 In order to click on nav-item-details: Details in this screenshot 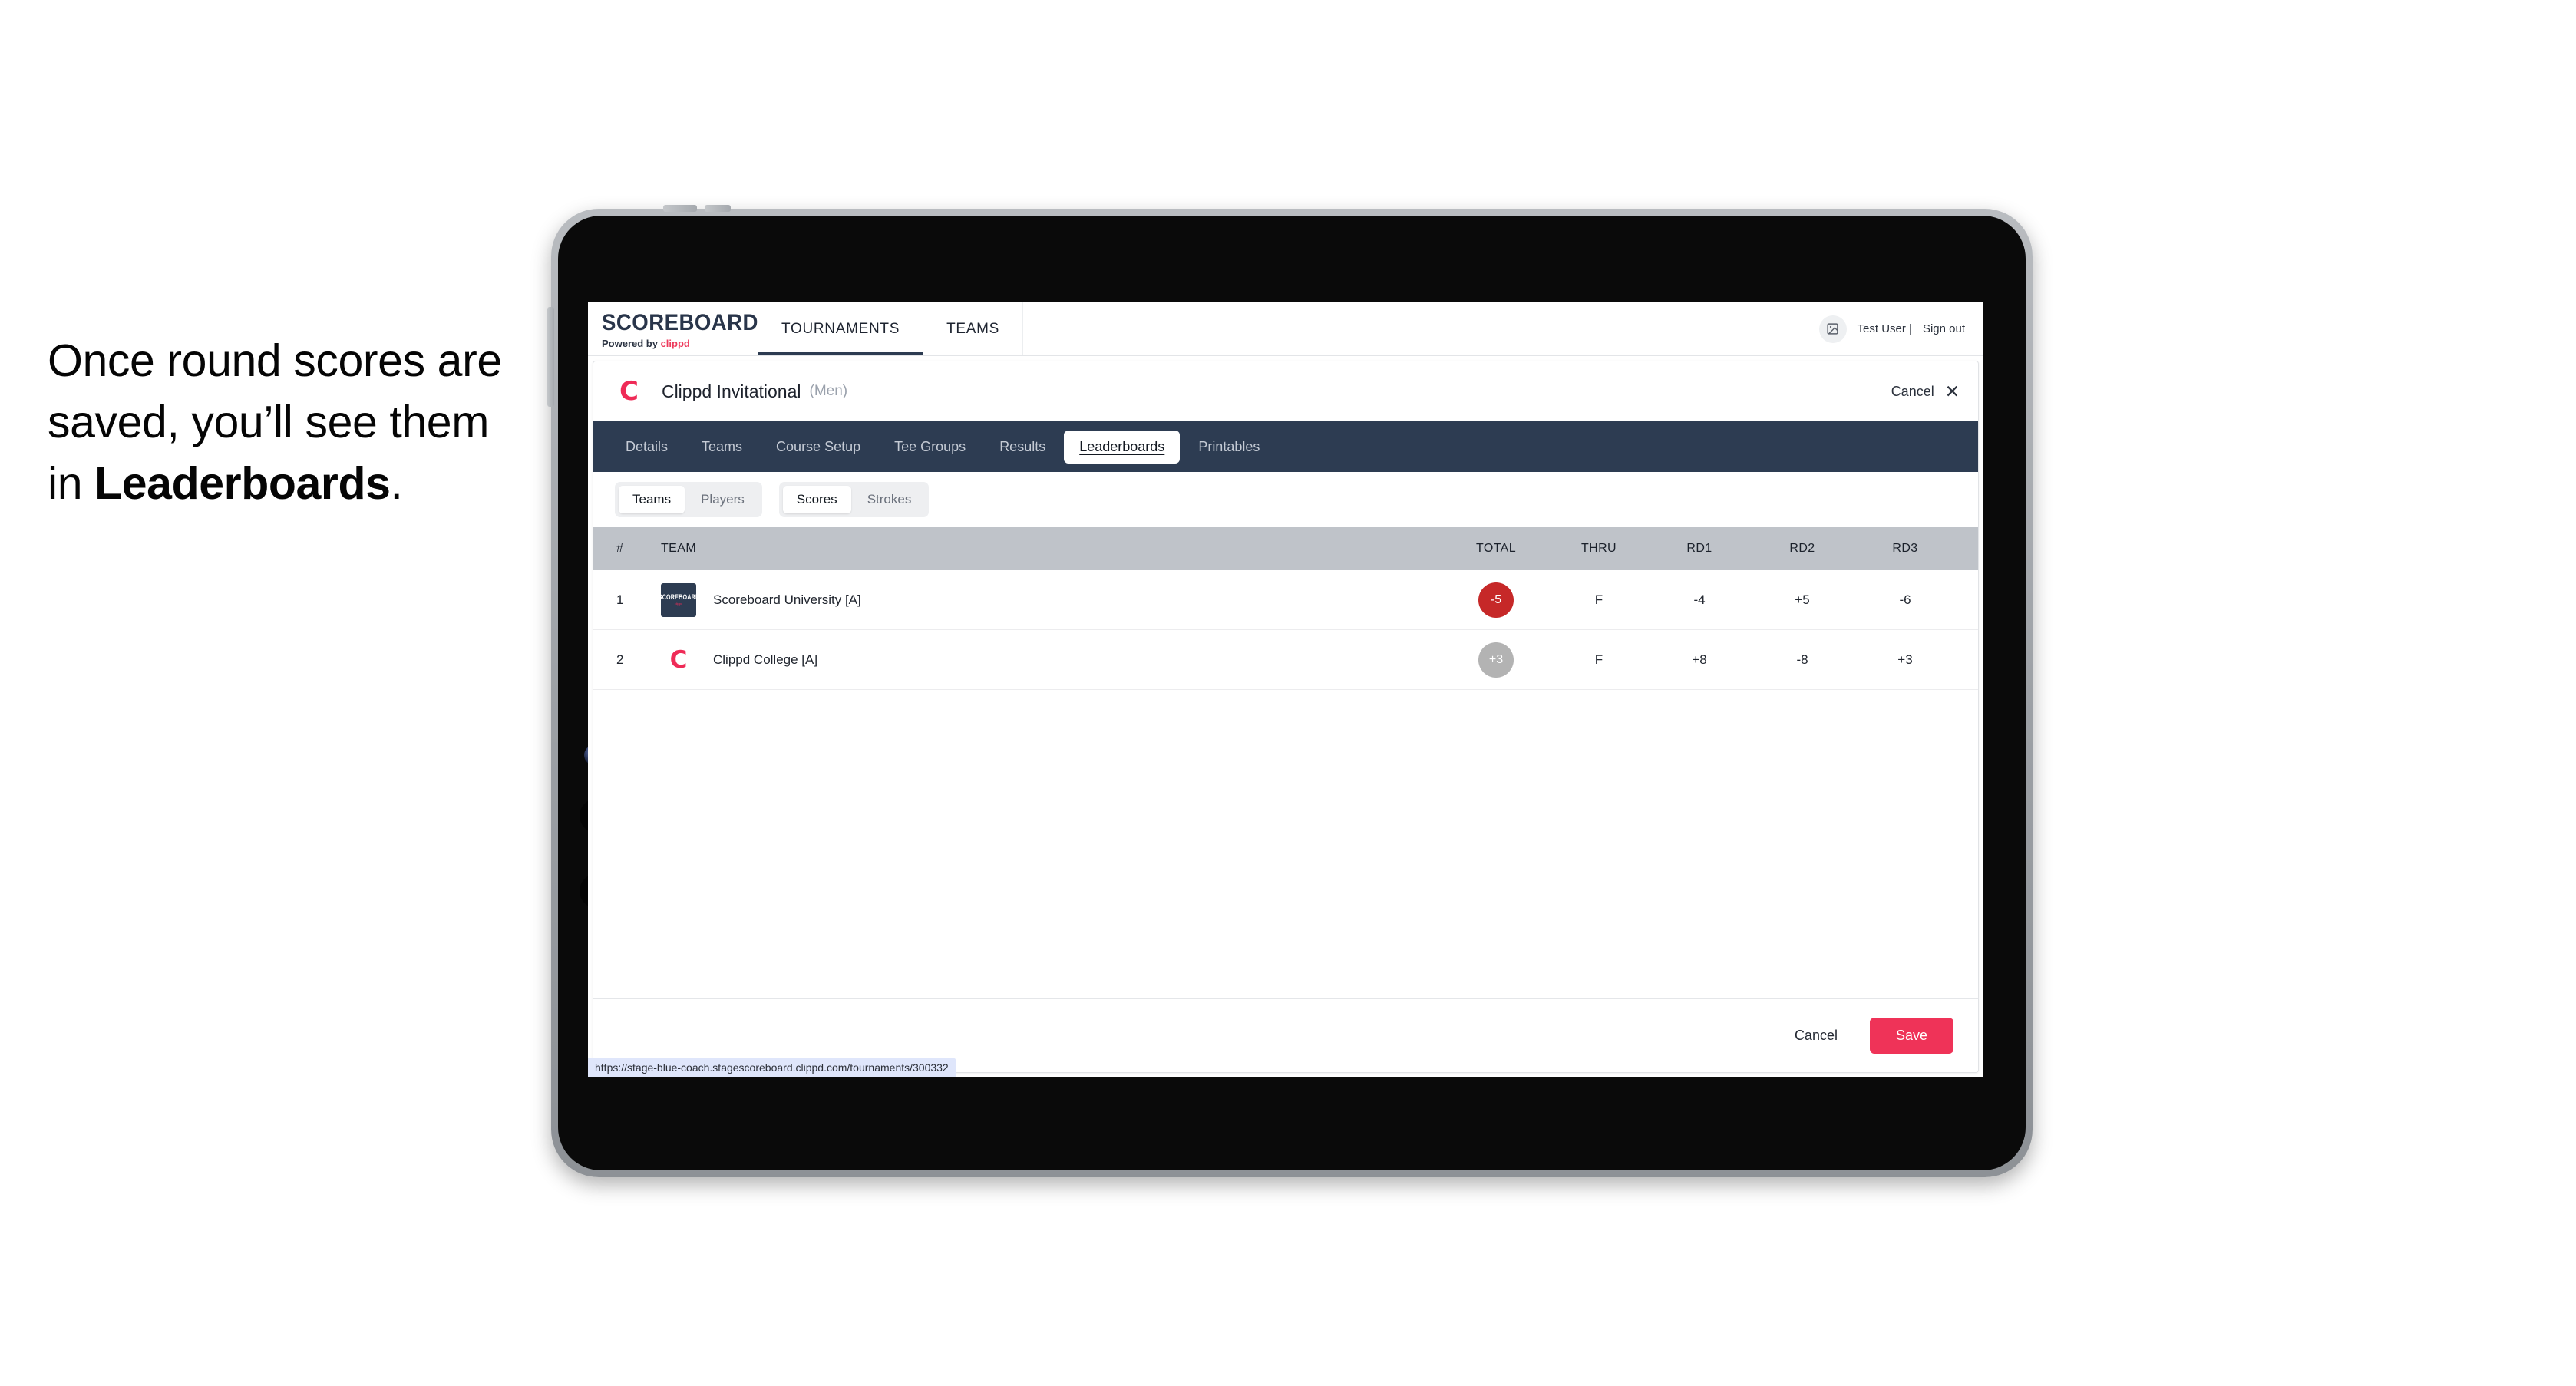, I will do `click(646, 448)`.